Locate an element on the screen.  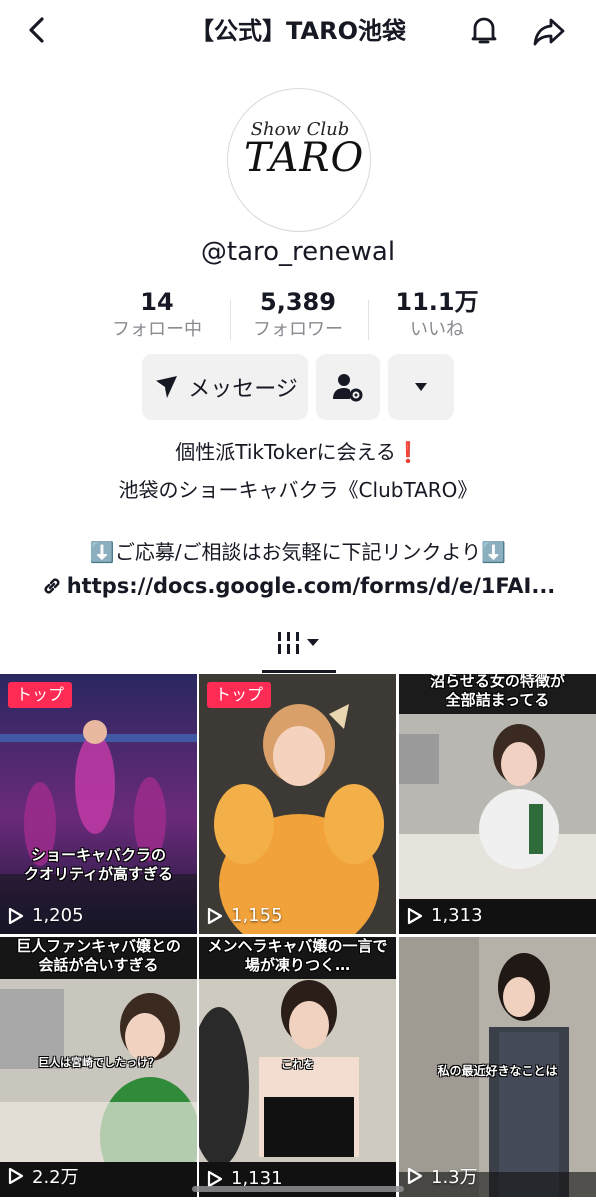
view-count: 1,155 is located at coordinates (245, 915).